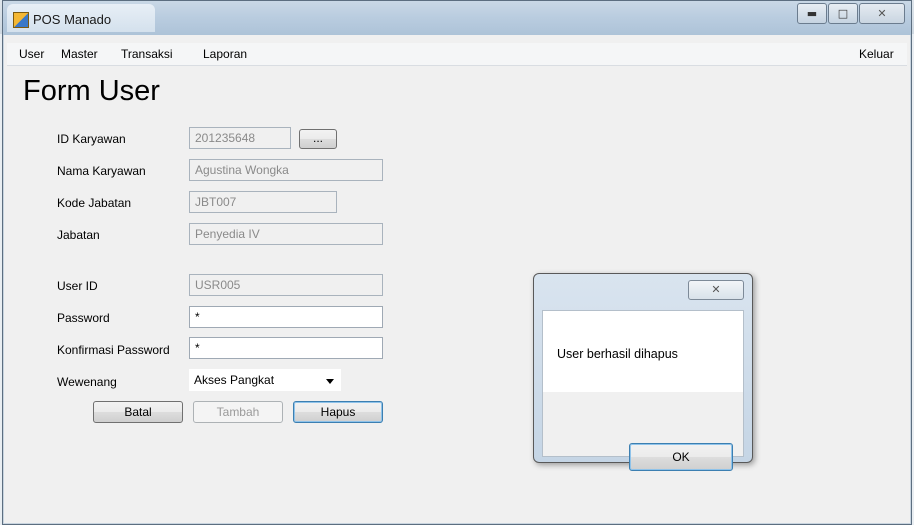 The width and height of the screenshot is (914, 525). I want to click on password-field: *, so click(286, 317).